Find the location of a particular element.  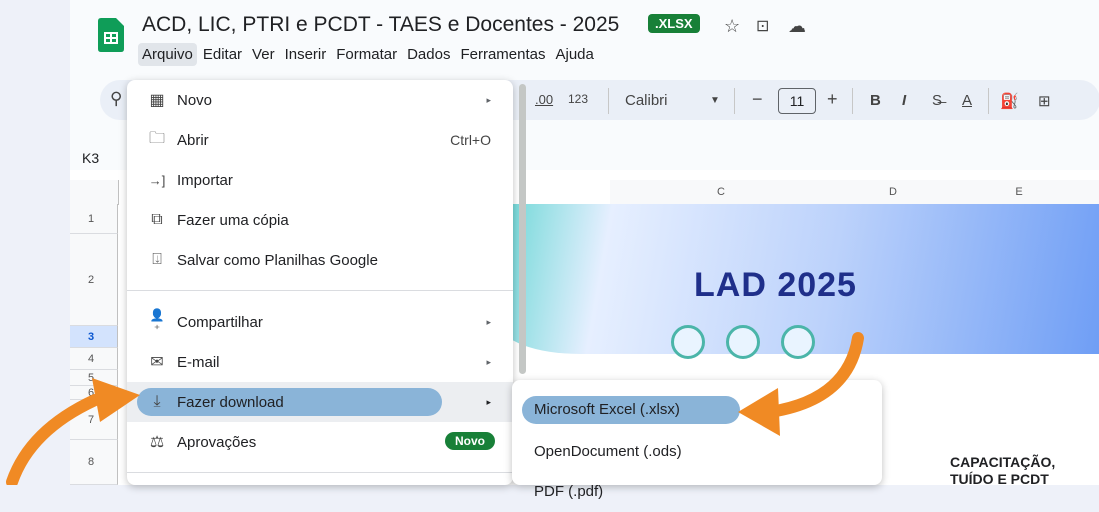

increase-font-button: + is located at coordinates (832, 99).